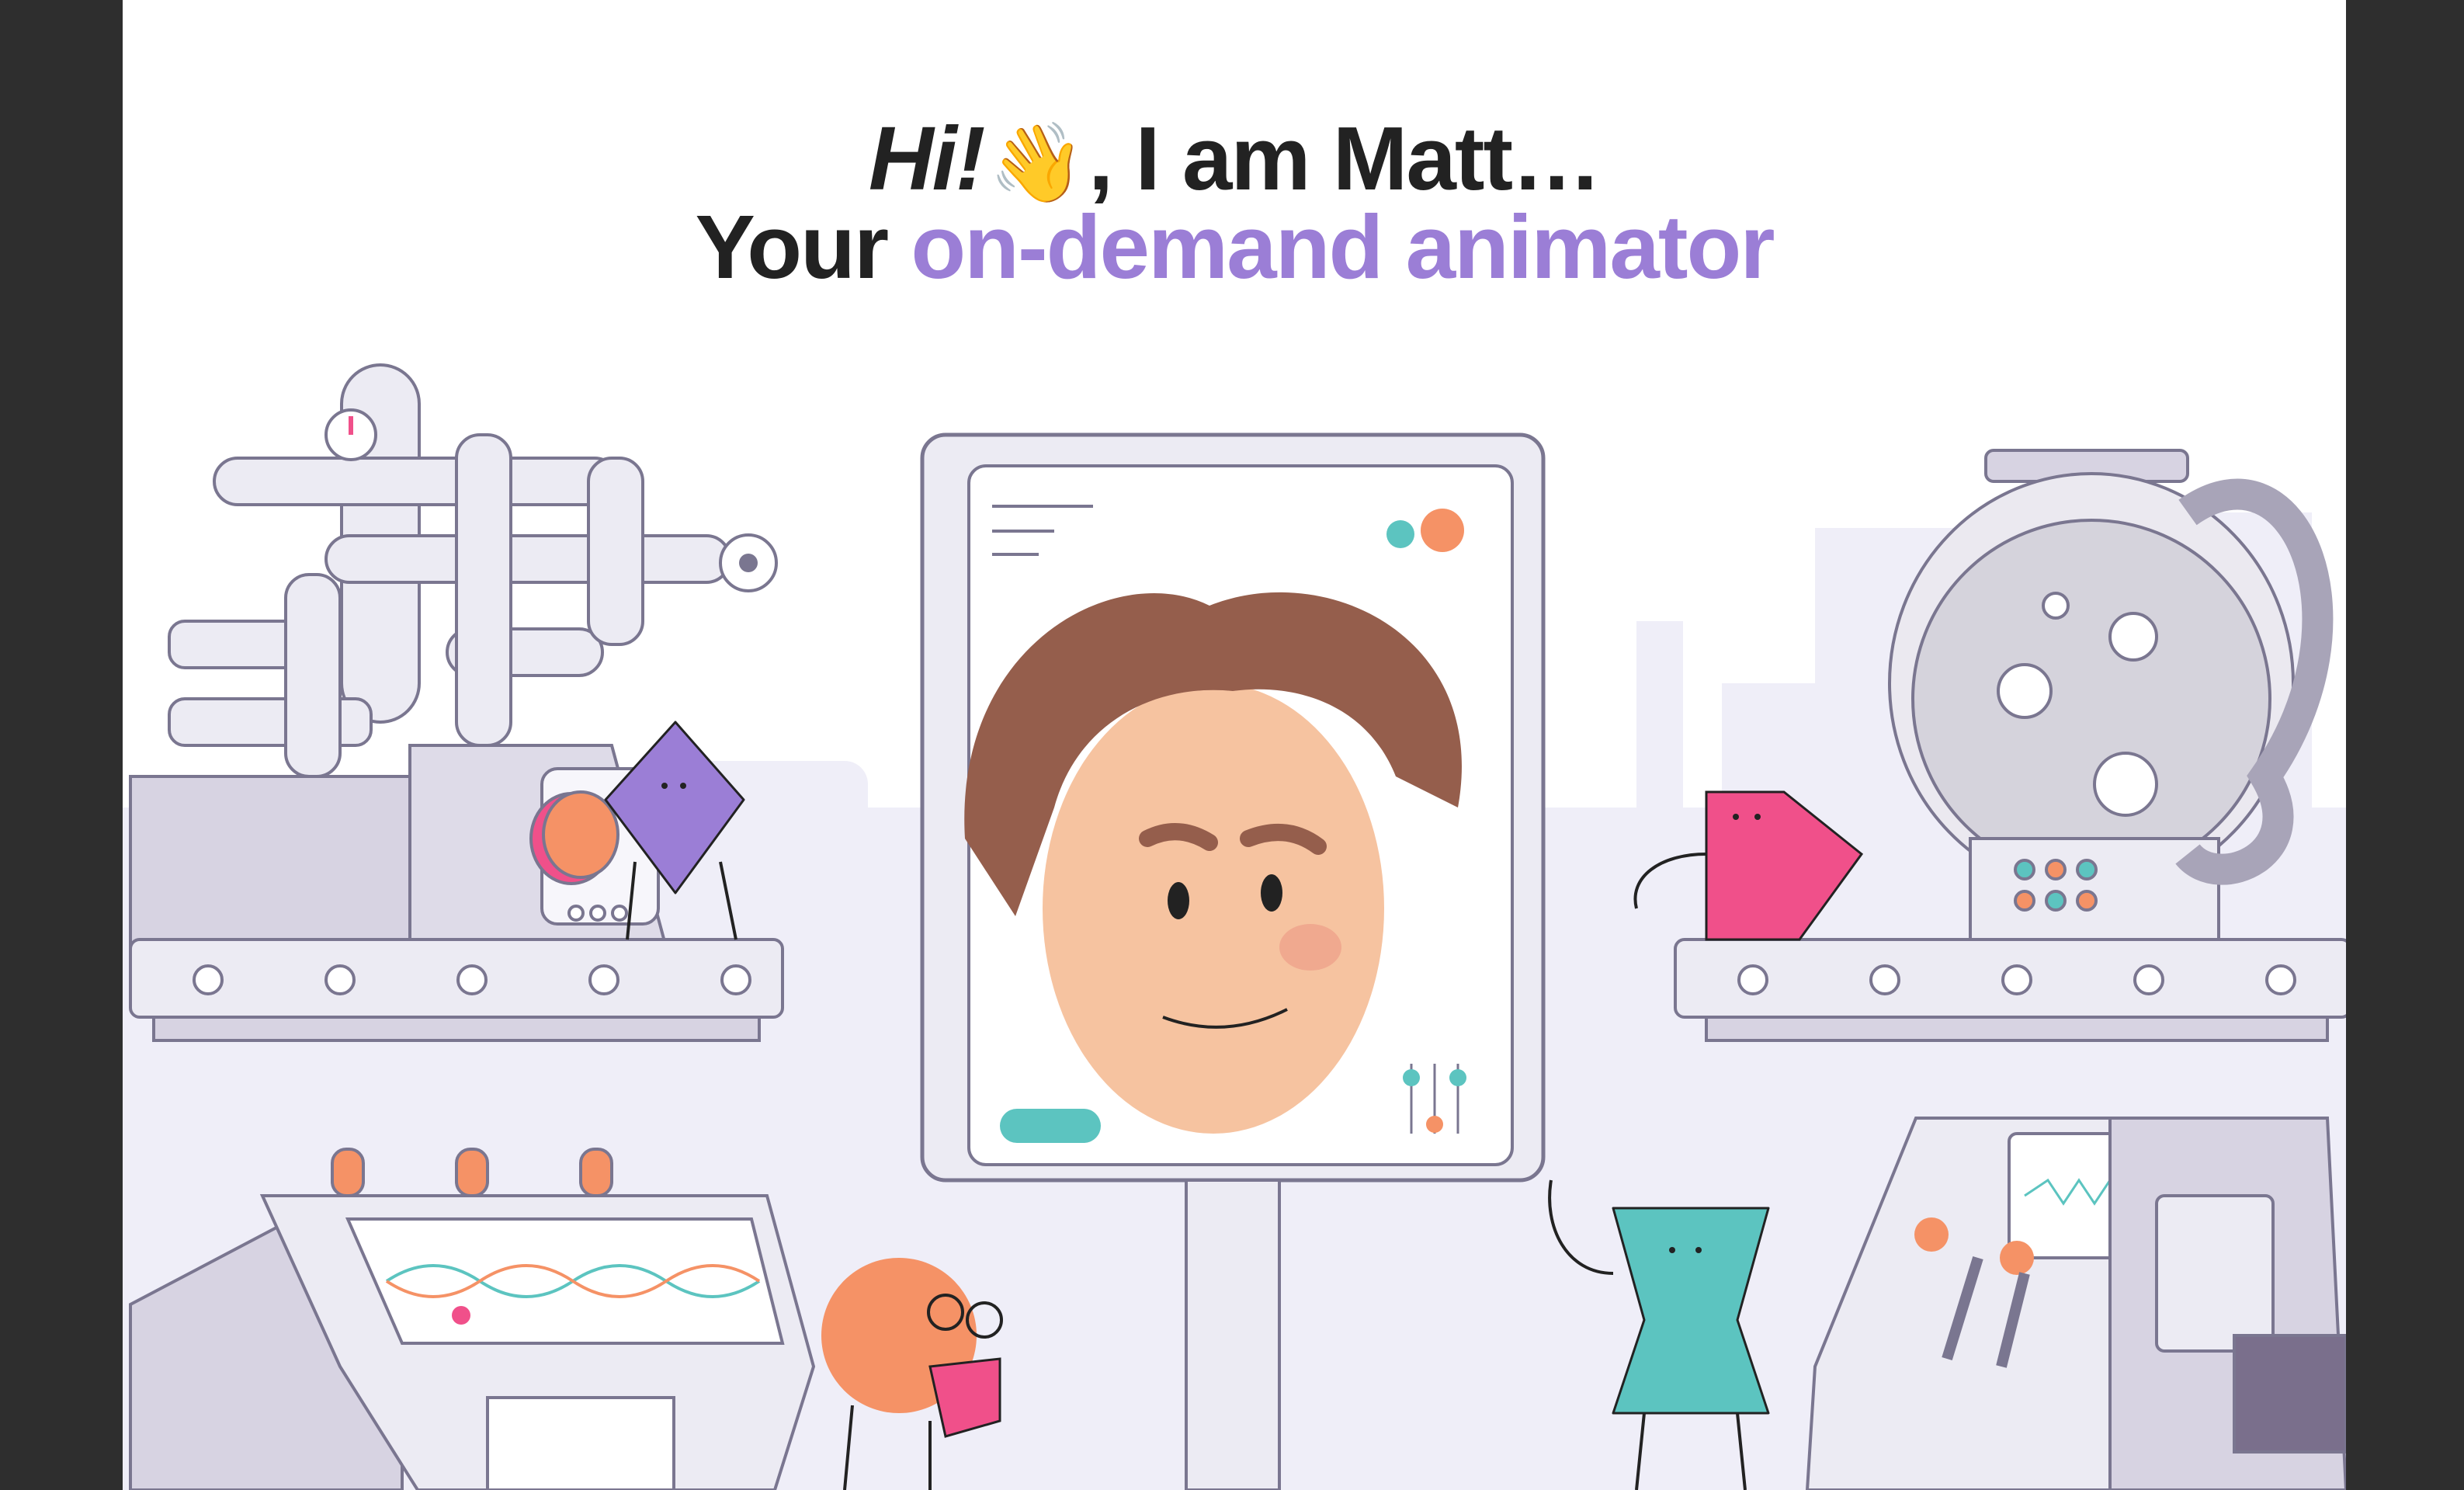  What do you see at coordinates (456, 990) in the screenshot?
I see `left-conveyor` at bounding box center [456, 990].